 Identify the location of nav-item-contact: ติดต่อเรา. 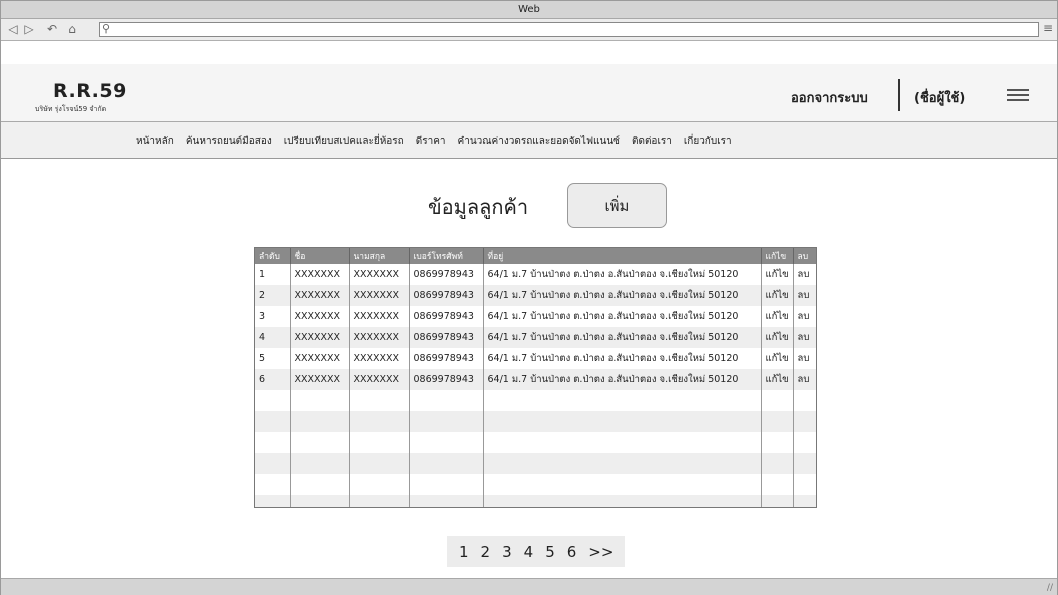
(652, 141).